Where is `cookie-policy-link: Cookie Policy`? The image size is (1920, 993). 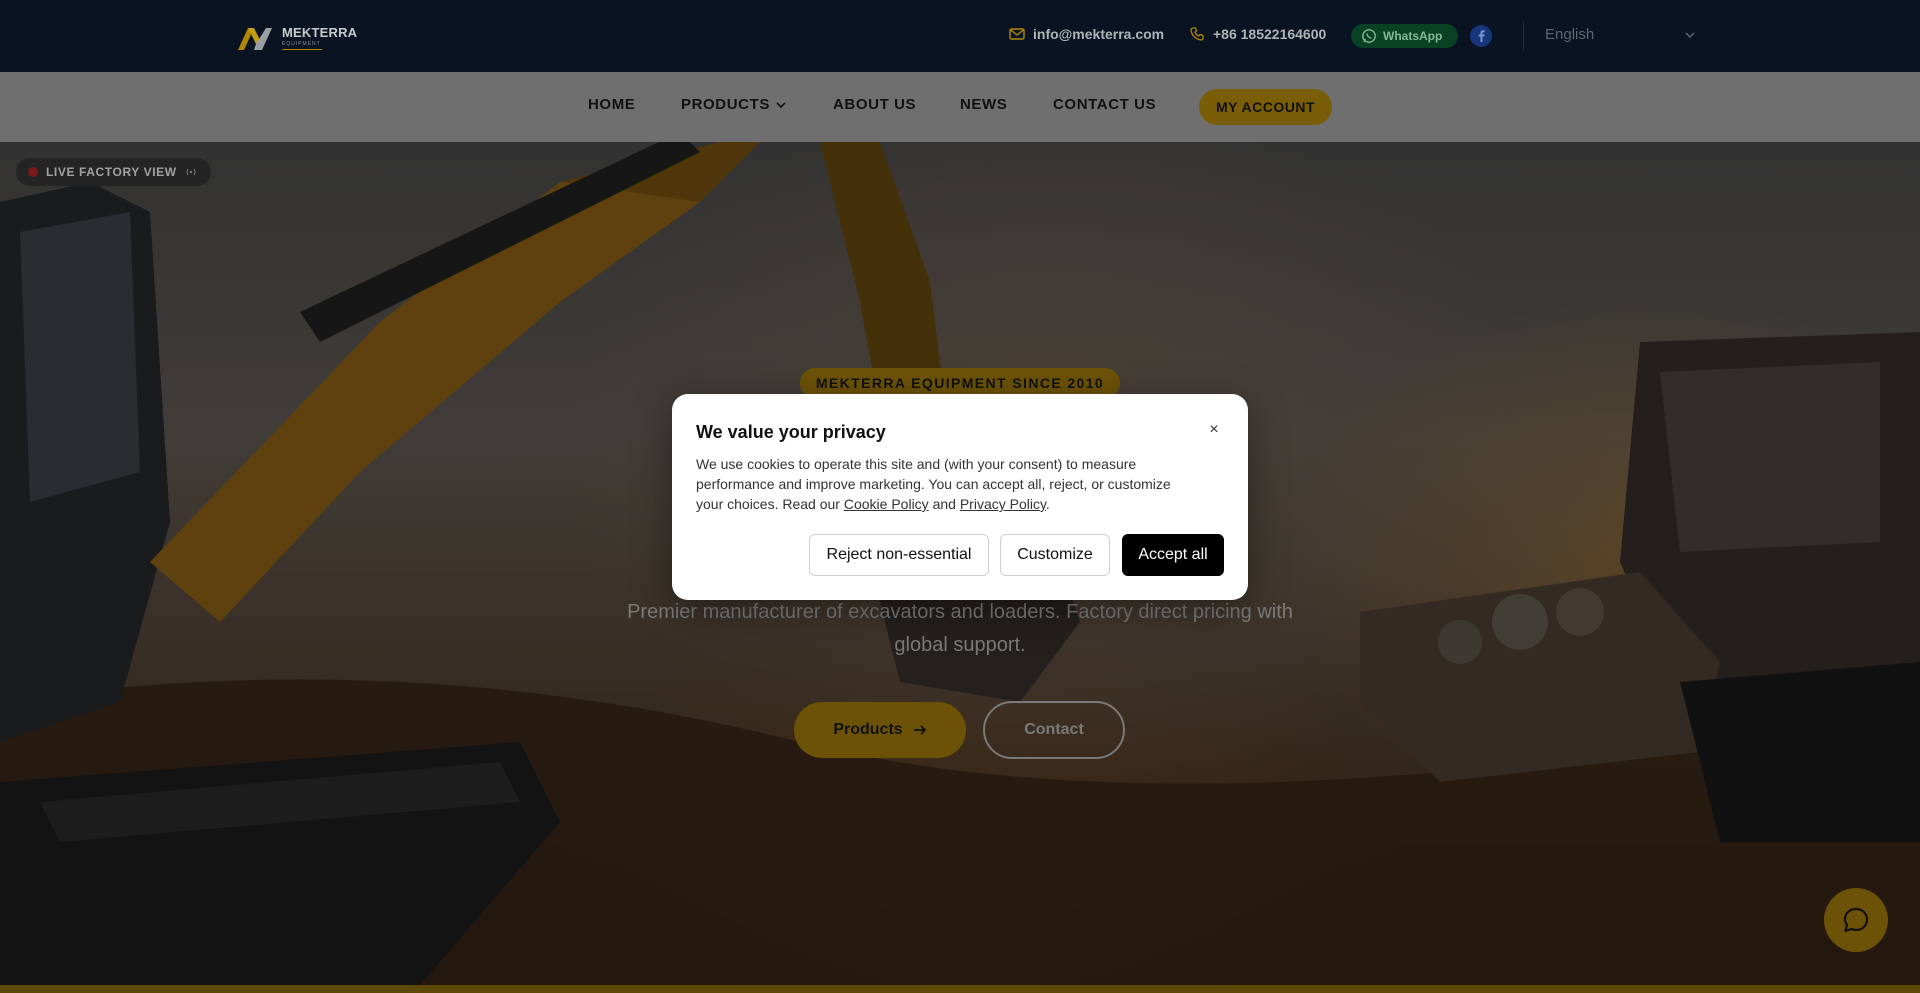 cookie-policy-link: Cookie Policy is located at coordinates (886, 504).